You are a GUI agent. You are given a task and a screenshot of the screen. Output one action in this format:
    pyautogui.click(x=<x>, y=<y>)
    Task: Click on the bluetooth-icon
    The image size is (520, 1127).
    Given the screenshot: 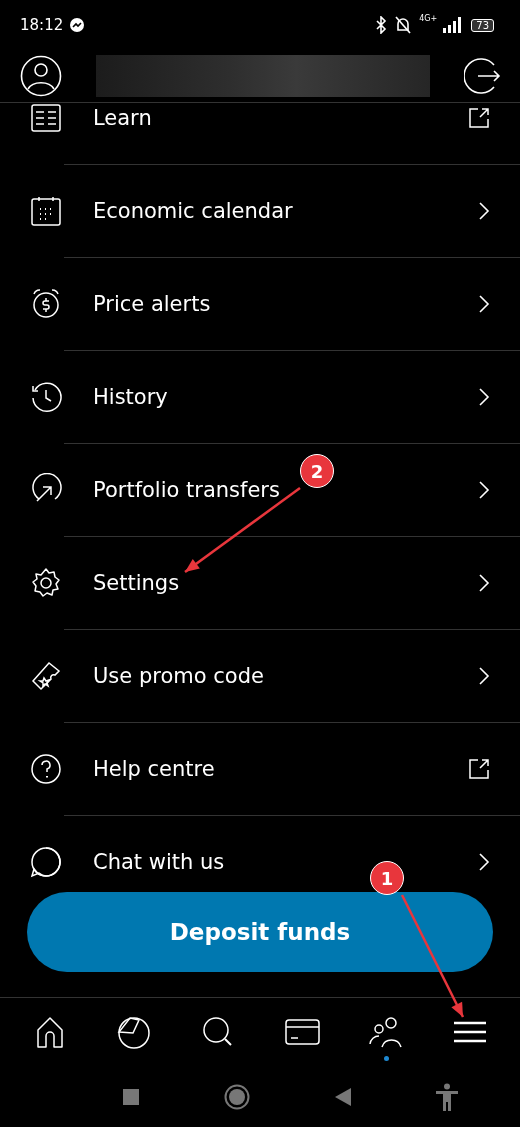 What is the action you would take?
    pyautogui.click(x=381, y=25)
    